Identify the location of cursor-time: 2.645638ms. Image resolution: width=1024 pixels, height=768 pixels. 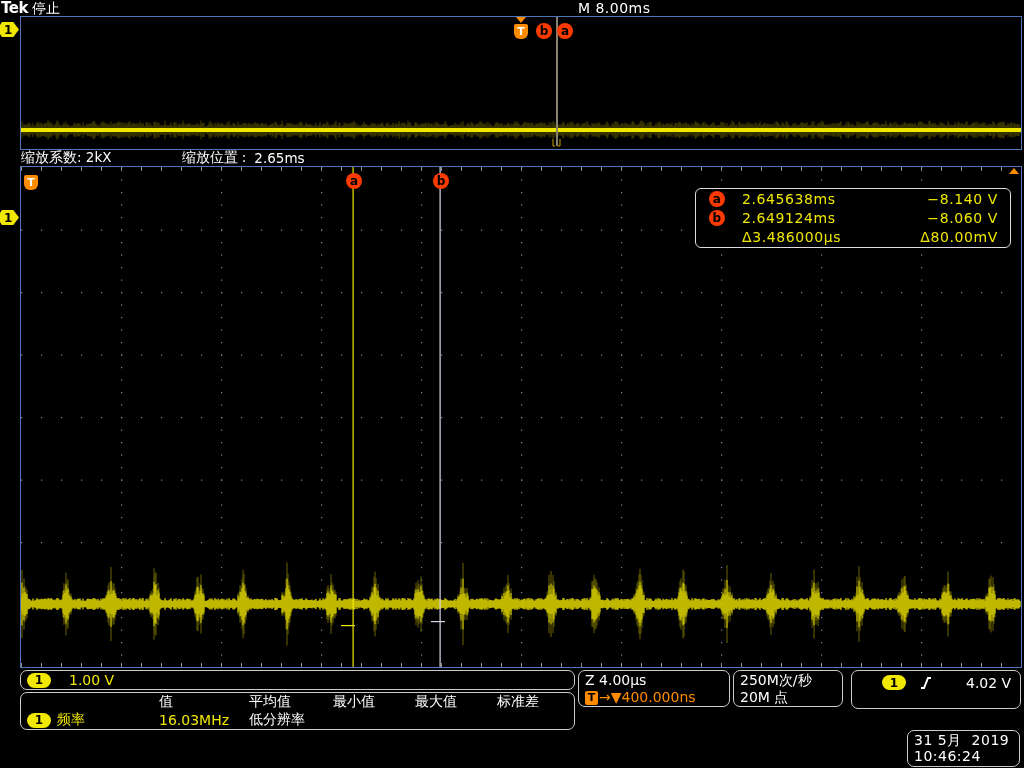
(789, 199).